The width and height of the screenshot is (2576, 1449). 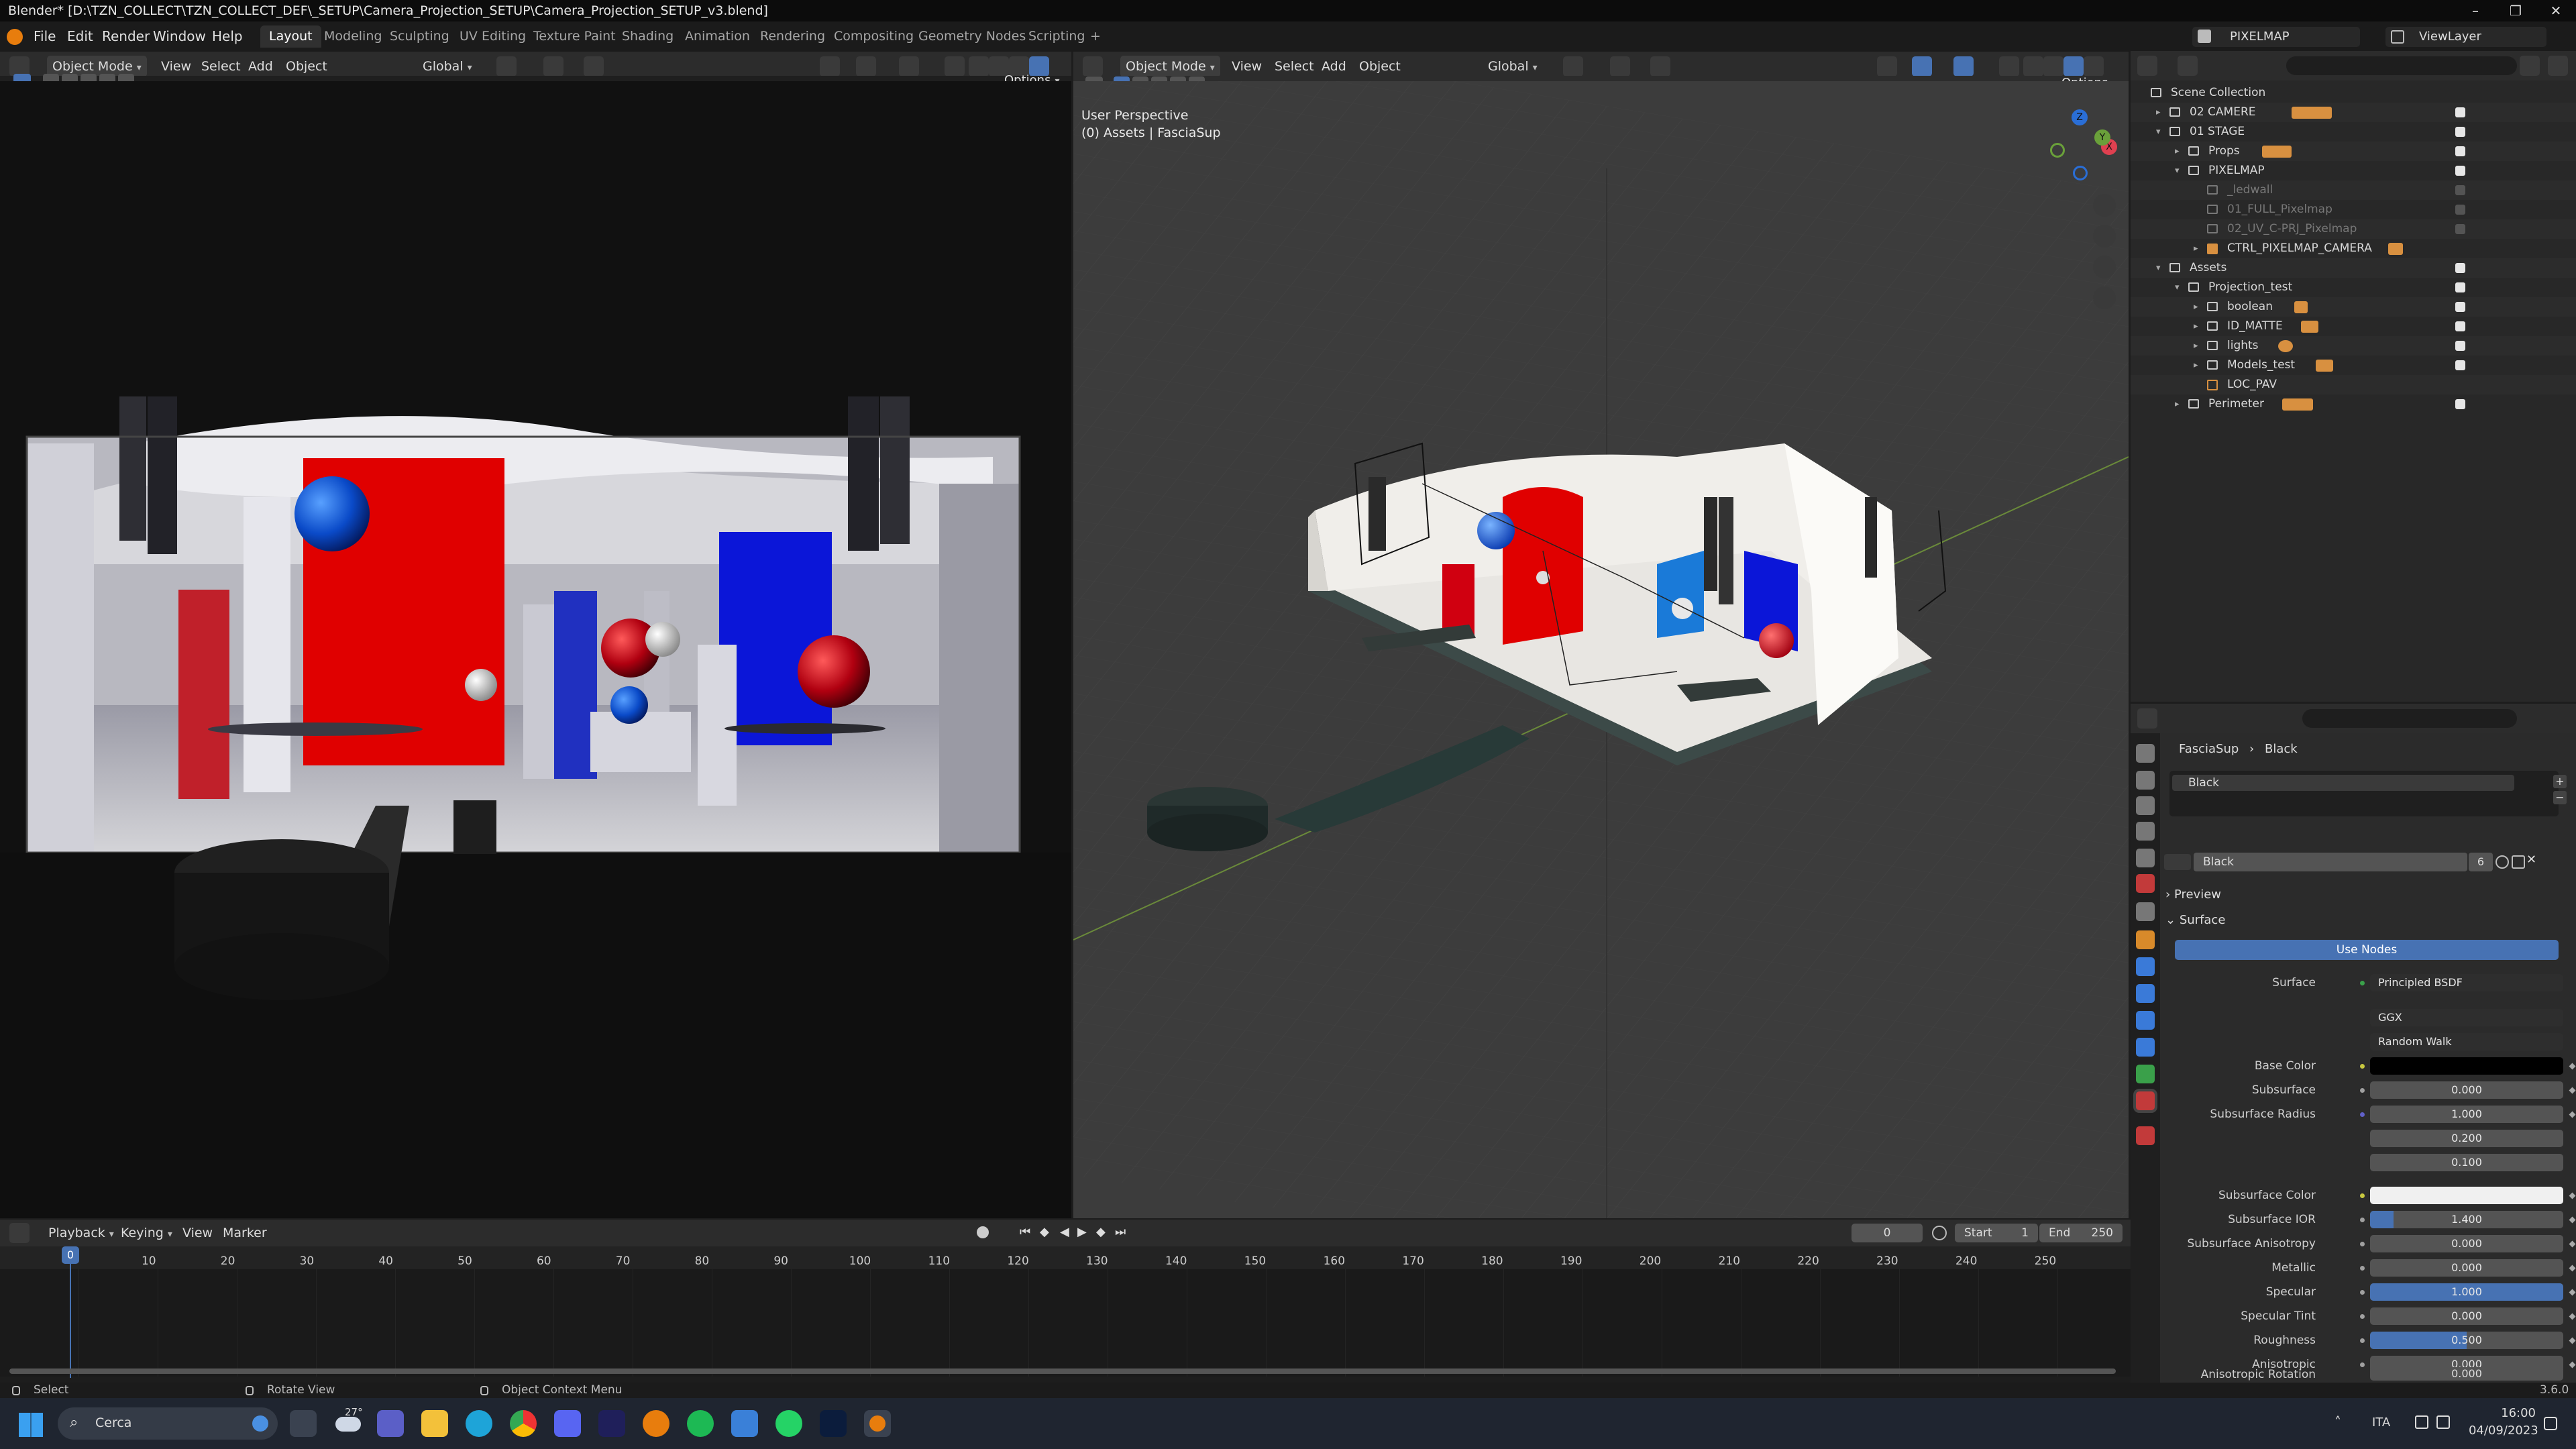 I want to click on data-tab-icon, so click(x=2145, y=1074).